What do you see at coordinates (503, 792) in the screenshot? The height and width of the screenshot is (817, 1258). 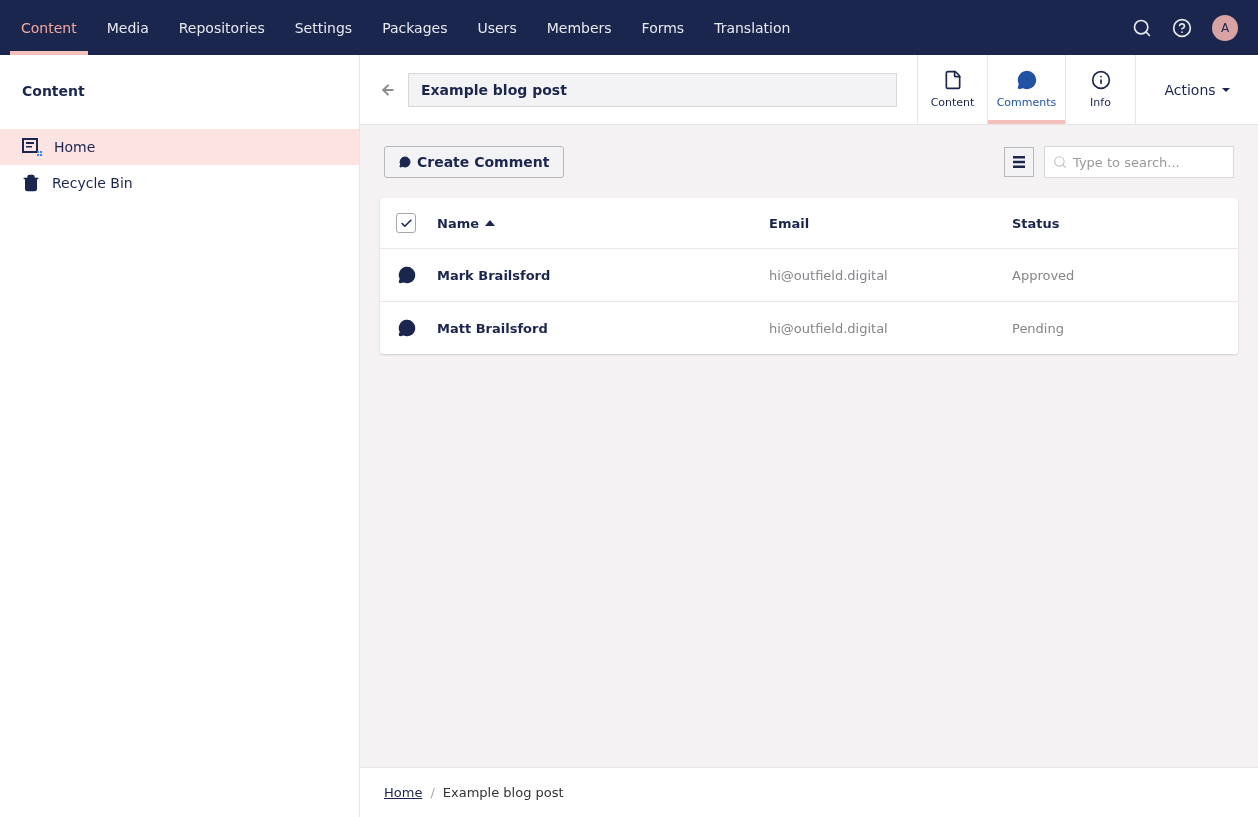 I see `breadcrumb-current: Example blog post` at bounding box center [503, 792].